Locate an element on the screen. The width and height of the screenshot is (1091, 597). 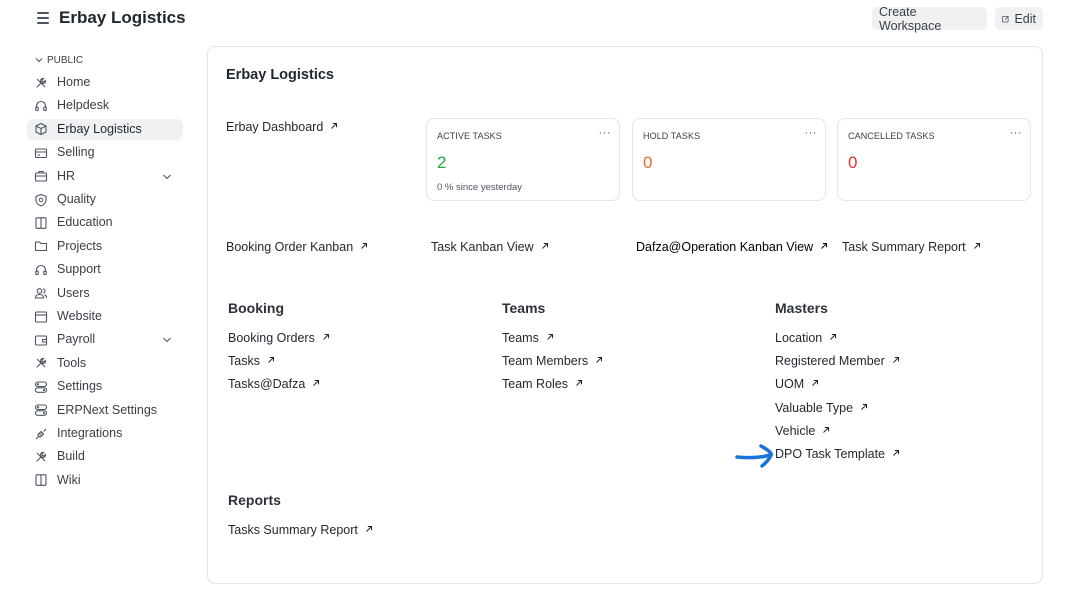
sidebar-item-label: ERPNext Settings is located at coordinates (107, 409).